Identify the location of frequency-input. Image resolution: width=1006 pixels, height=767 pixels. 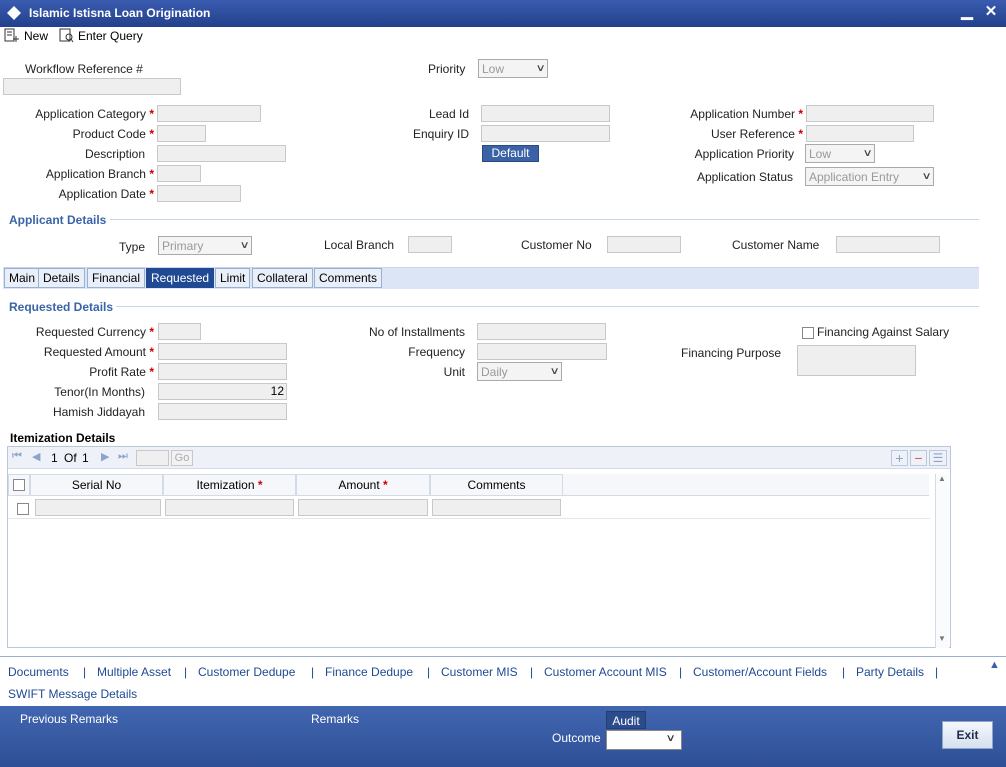
(542, 351).